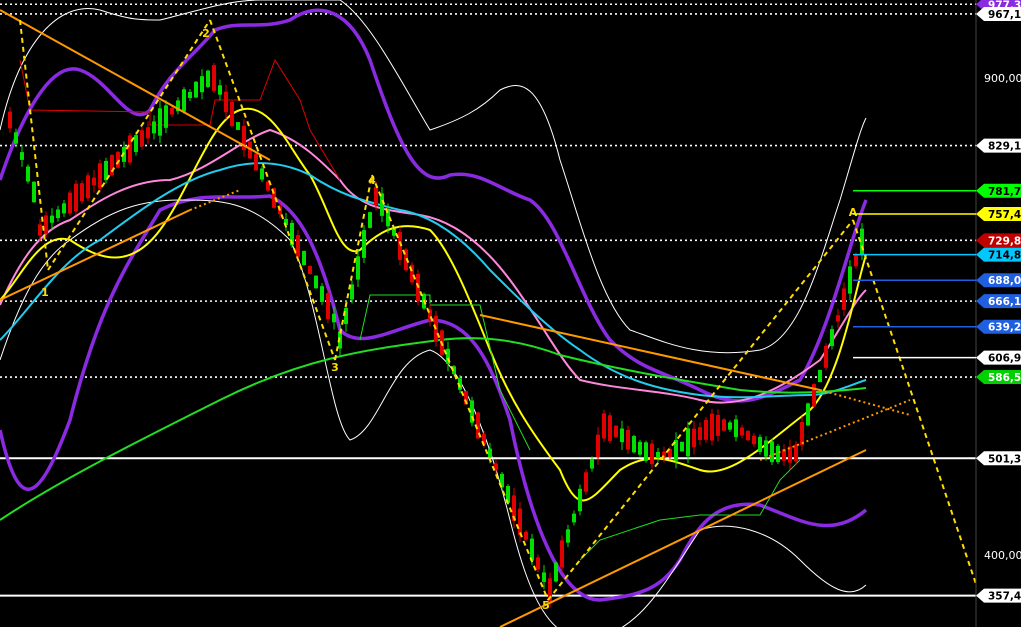  I want to click on level-tag-label: 729,83, so click(1004, 241).